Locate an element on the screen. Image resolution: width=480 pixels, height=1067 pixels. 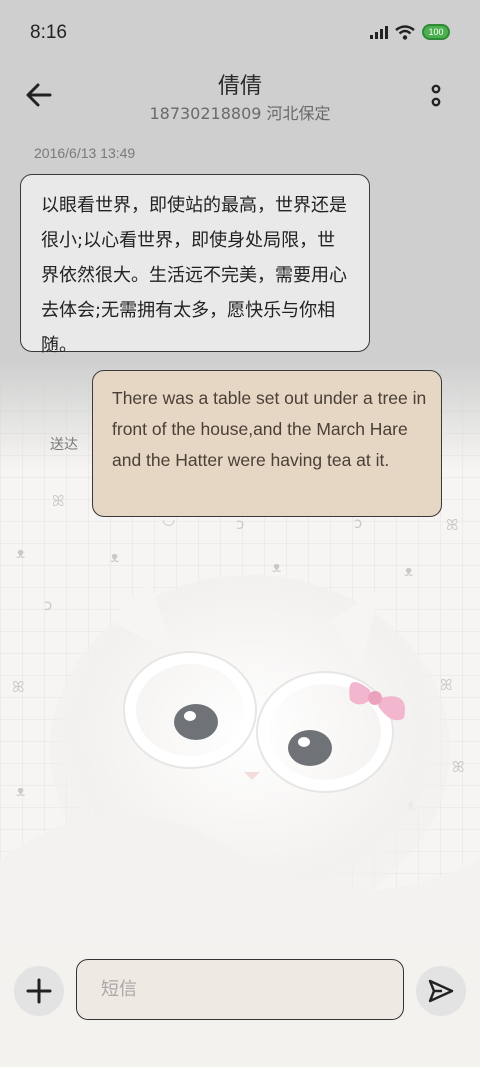
message-timestamp: 2016/6/13 13:49 is located at coordinates (85, 153).